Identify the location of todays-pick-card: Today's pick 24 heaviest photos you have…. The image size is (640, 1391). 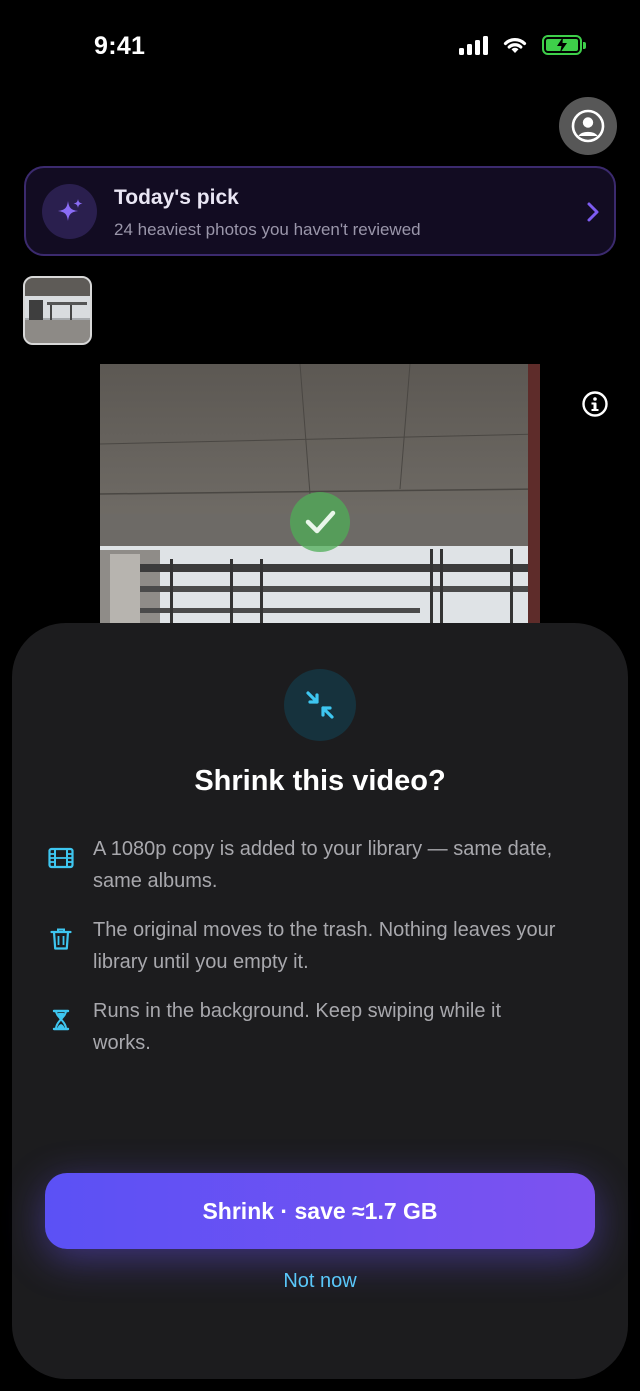
(320, 211).